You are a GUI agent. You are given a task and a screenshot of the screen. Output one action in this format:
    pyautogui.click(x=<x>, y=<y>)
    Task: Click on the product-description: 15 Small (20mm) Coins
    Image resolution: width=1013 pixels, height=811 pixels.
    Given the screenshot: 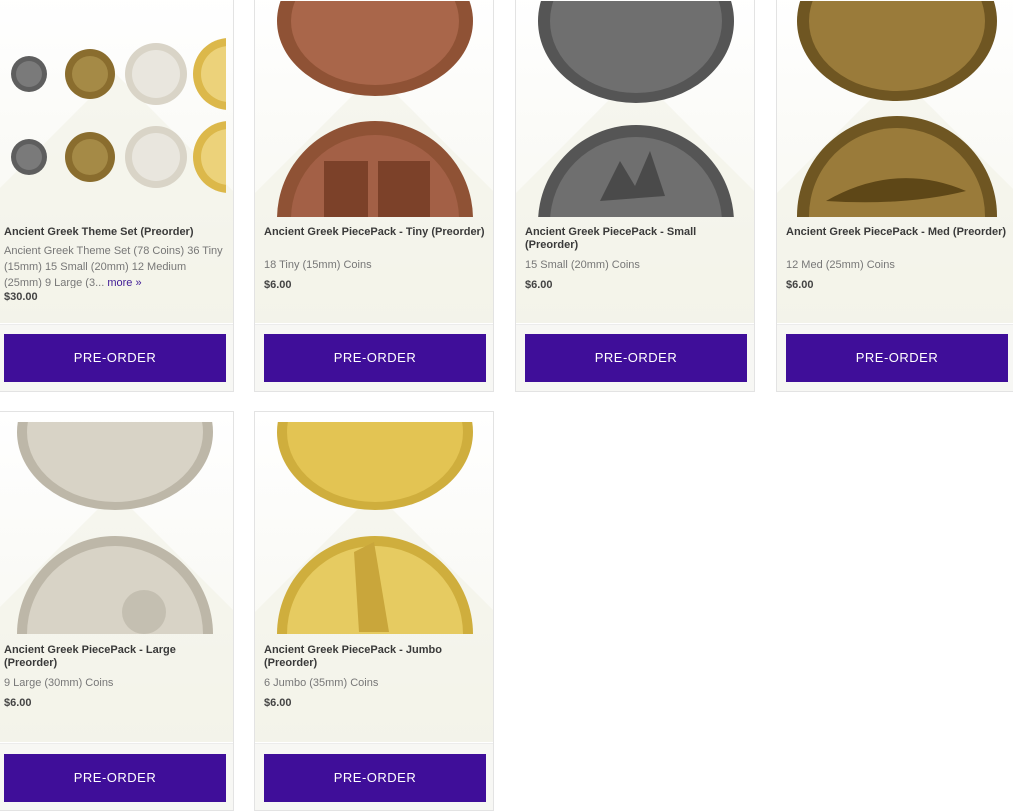 What is the action you would take?
    pyautogui.click(x=582, y=265)
    